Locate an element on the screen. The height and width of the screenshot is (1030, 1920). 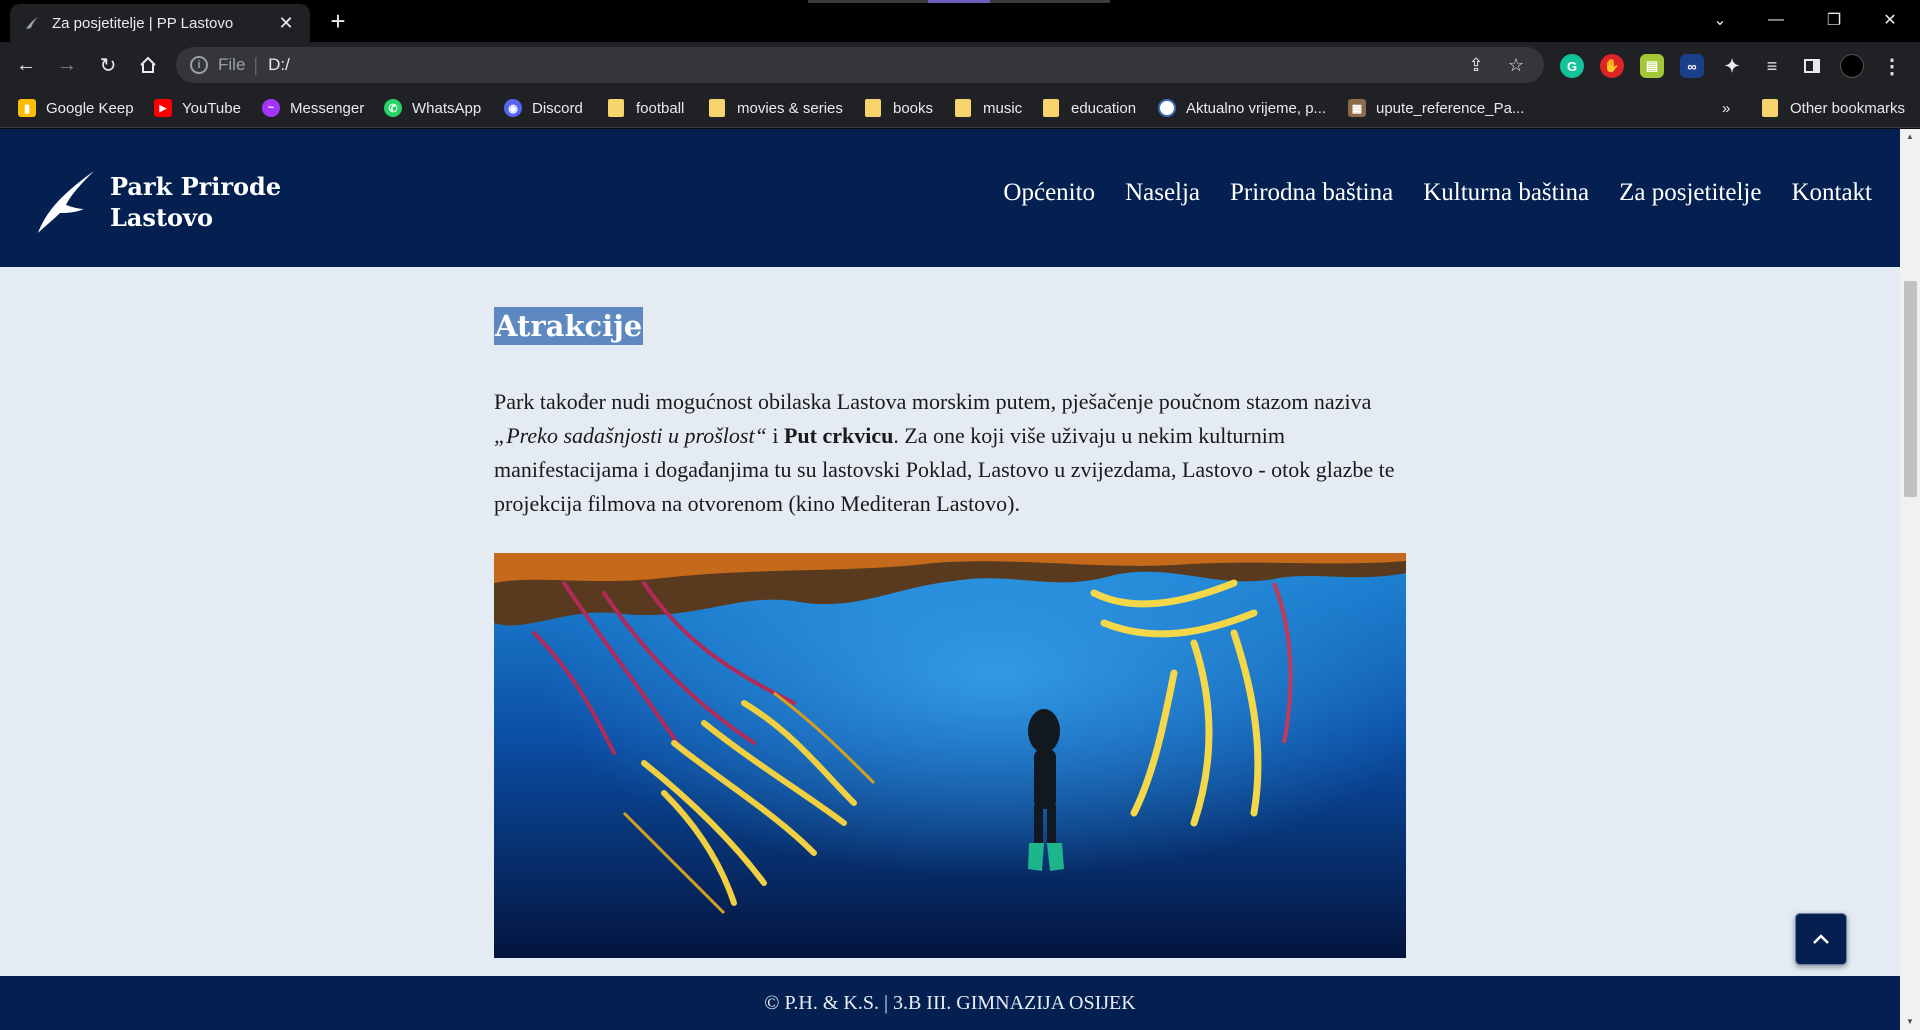
nav-opcenito: Općenito is located at coordinates (1049, 193).